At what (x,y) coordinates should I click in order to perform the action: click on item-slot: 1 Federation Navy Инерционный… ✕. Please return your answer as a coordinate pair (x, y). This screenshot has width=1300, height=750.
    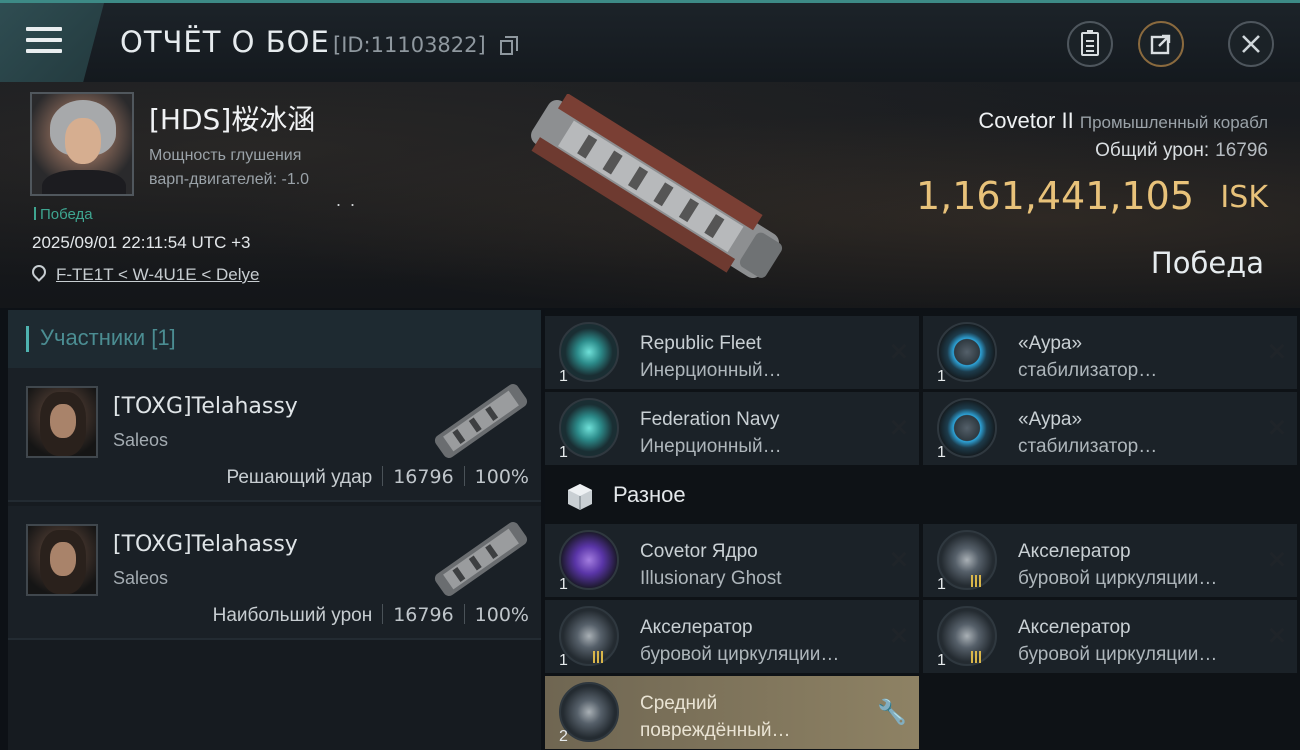
    Looking at the image, I should click on (732, 428).